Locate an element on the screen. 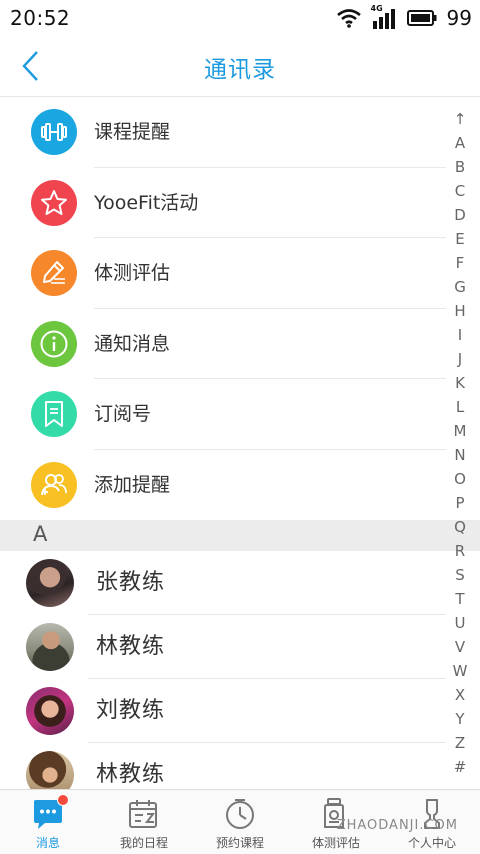 This screenshot has height=854, width=480. contact-name: 刘教练 is located at coordinates (131, 710).